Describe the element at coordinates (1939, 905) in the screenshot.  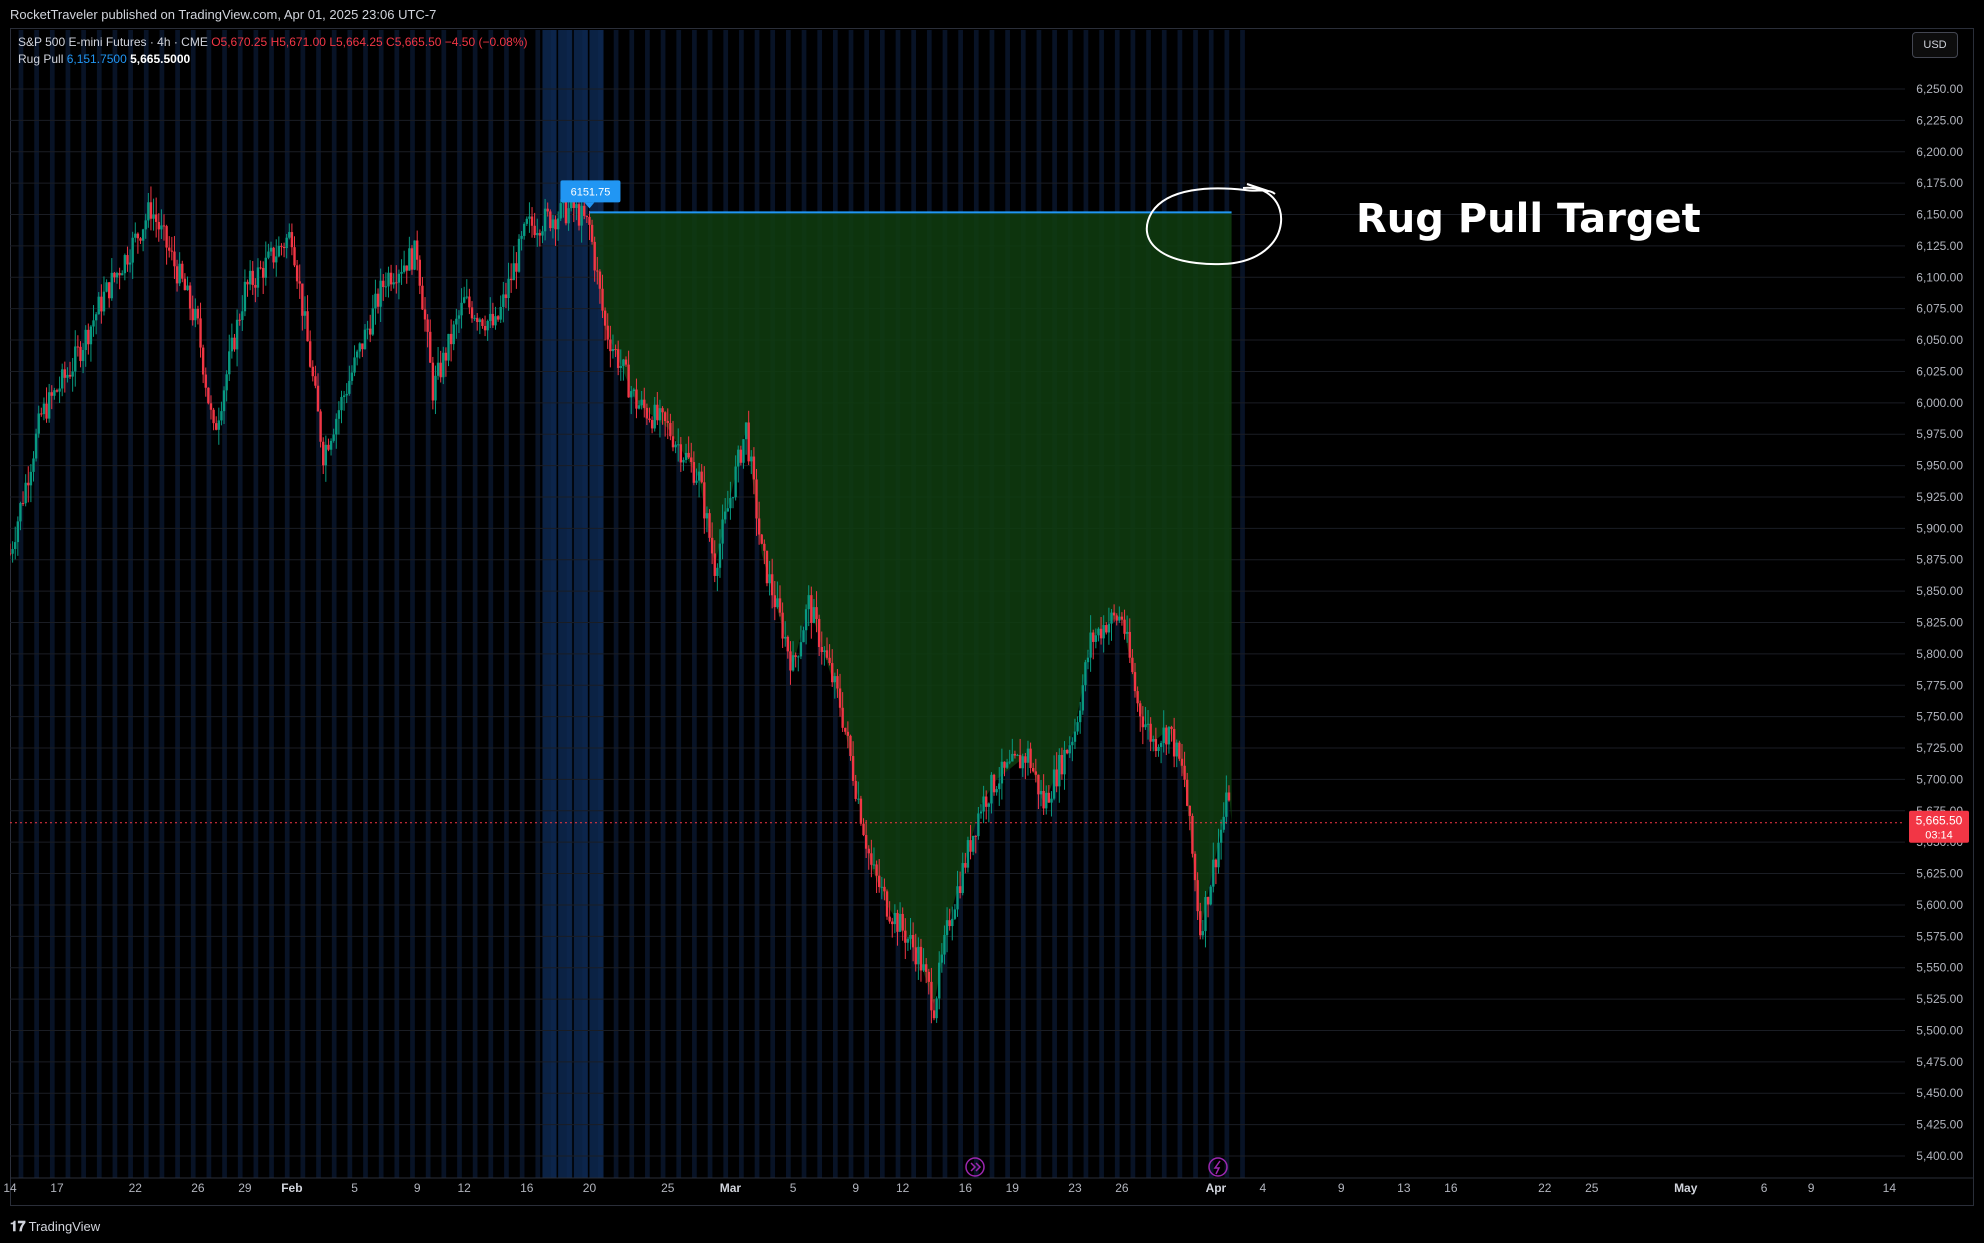
I see `y-tick-label: 5,600.00` at that location.